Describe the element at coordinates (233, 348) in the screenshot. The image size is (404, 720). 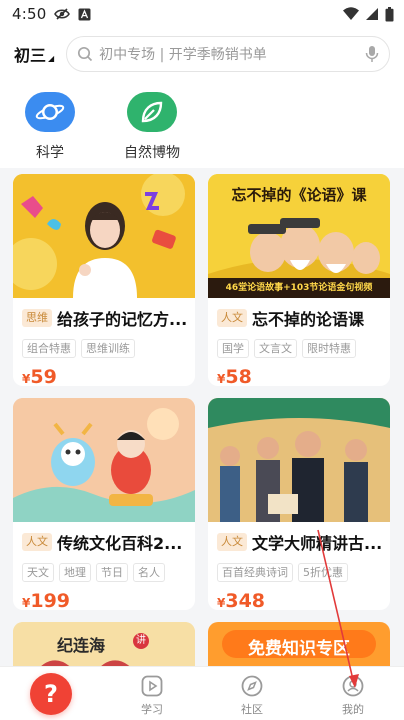
I see `course-tag: 国学` at that location.